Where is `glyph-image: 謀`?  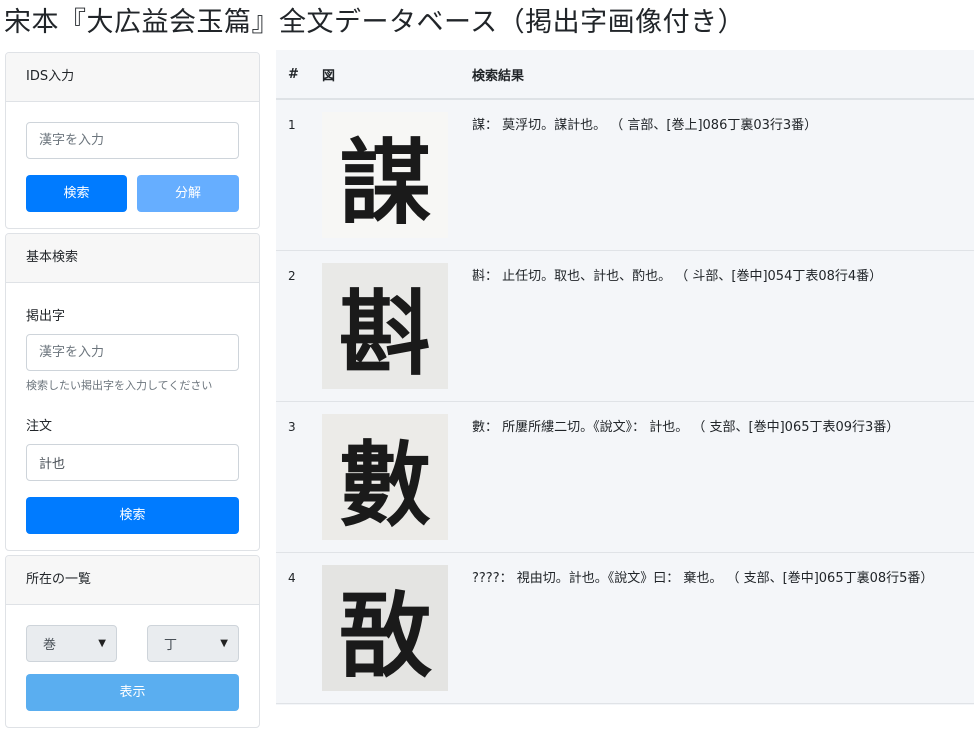 glyph-image: 謀 is located at coordinates (385, 175).